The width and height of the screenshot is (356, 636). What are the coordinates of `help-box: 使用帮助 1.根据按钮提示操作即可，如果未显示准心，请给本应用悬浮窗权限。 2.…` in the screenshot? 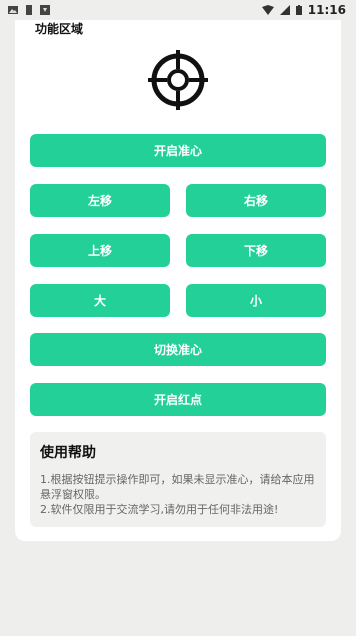 It's located at (178, 479).